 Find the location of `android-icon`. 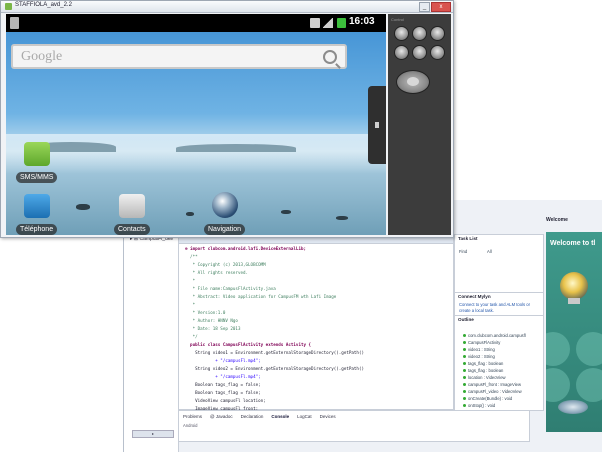

android-icon is located at coordinates (8, 6).